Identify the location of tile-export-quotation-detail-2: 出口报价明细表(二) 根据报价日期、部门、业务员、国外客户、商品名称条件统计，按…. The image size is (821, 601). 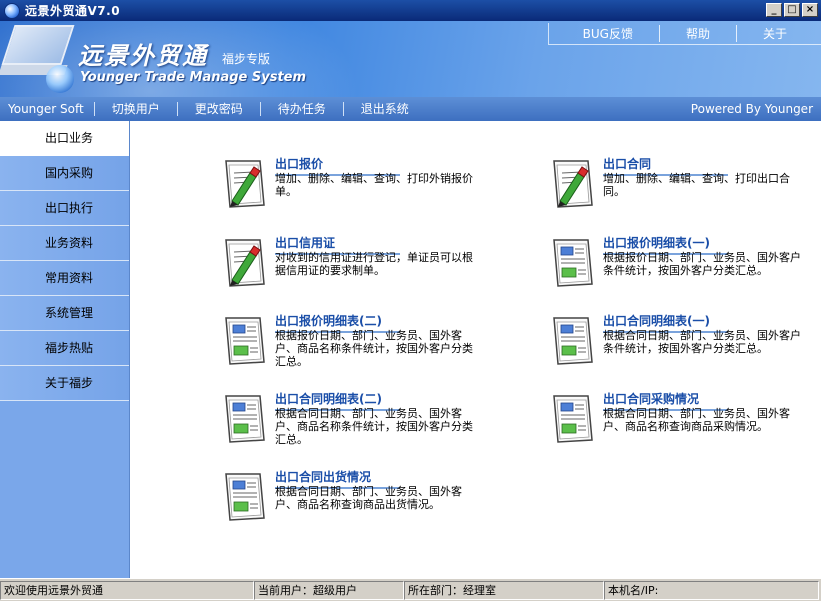
(355, 345).